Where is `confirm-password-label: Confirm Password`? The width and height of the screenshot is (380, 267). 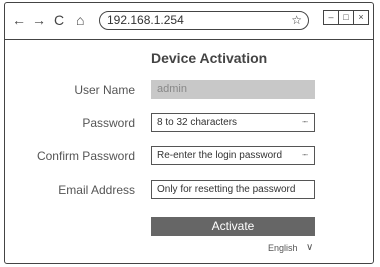 confirm-password-label: Confirm Password is located at coordinates (85, 156).